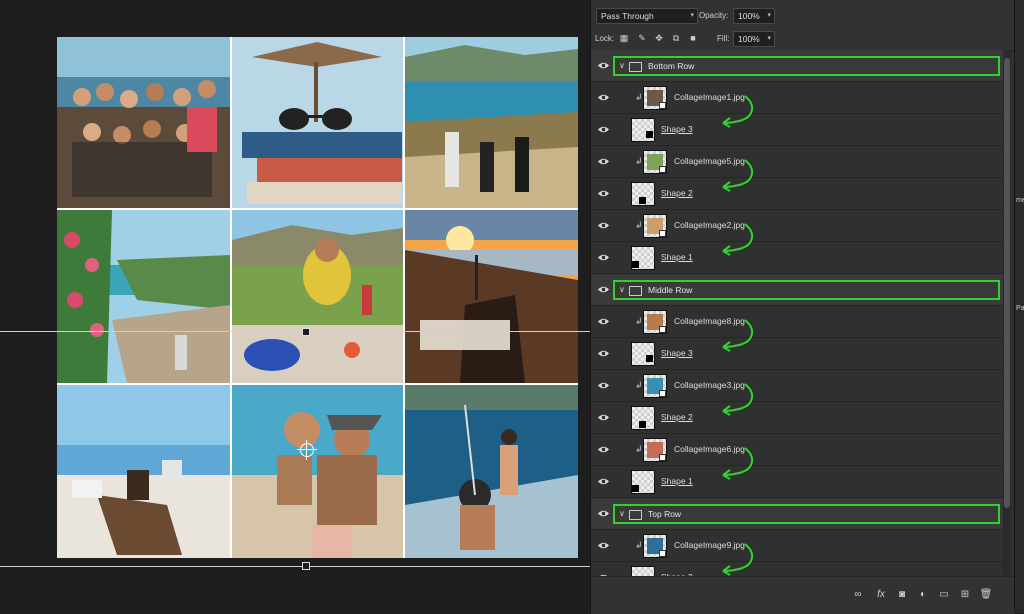 This screenshot has height=614, width=1024. I want to click on layer-group-row: ∨Bottom Row, so click(797, 66).